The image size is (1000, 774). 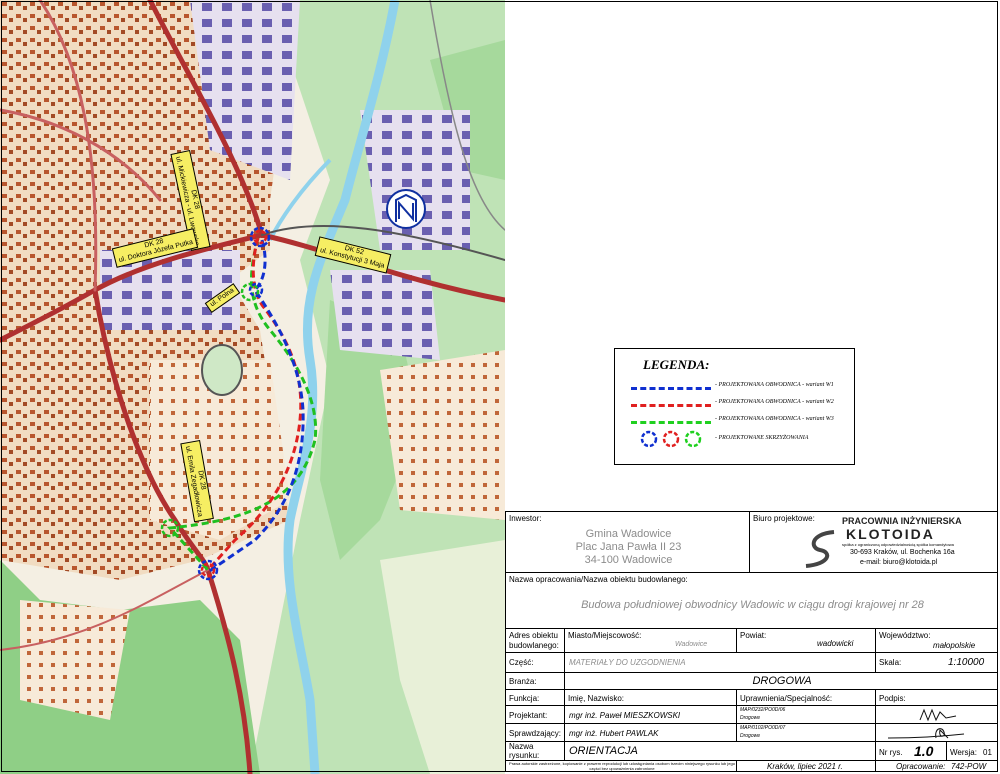 What do you see at coordinates (806, 640) in the screenshot?
I see `county-cell: Powiat: wadowicki` at bounding box center [806, 640].